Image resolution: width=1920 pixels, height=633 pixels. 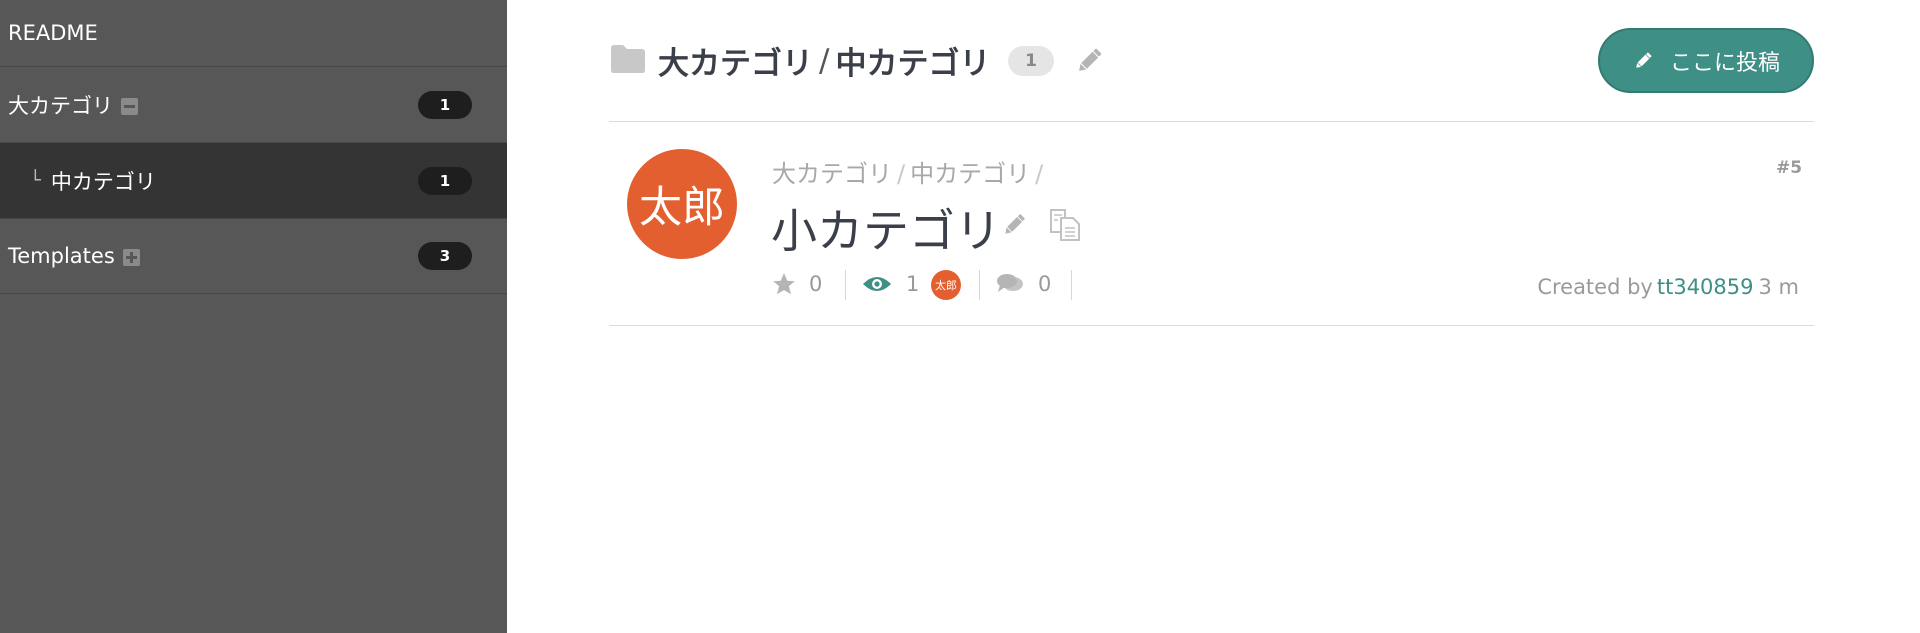 What do you see at coordinates (129, 106) in the screenshot?
I see `minus-icon` at bounding box center [129, 106].